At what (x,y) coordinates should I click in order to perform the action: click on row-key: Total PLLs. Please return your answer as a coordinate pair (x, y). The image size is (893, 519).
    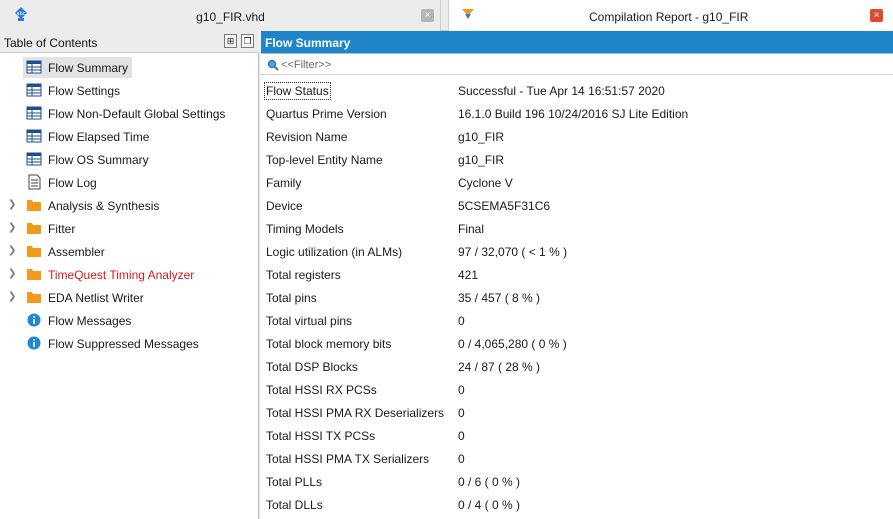
    Looking at the image, I should click on (294, 482).